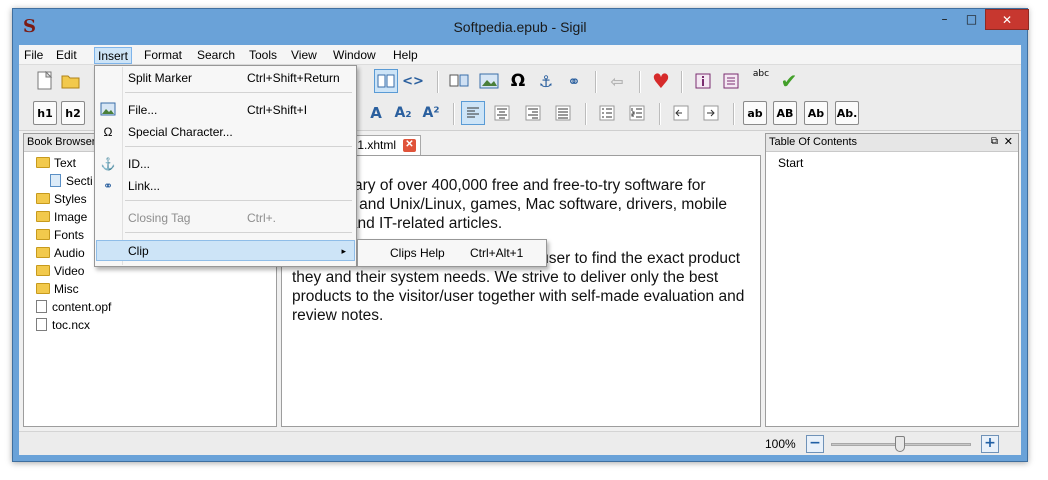 Image resolution: width=1048 pixels, height=480 pixels. Describe the element at coordinates (990, 444) in the screenshot. I see `zoom-in-button: +` at that location.